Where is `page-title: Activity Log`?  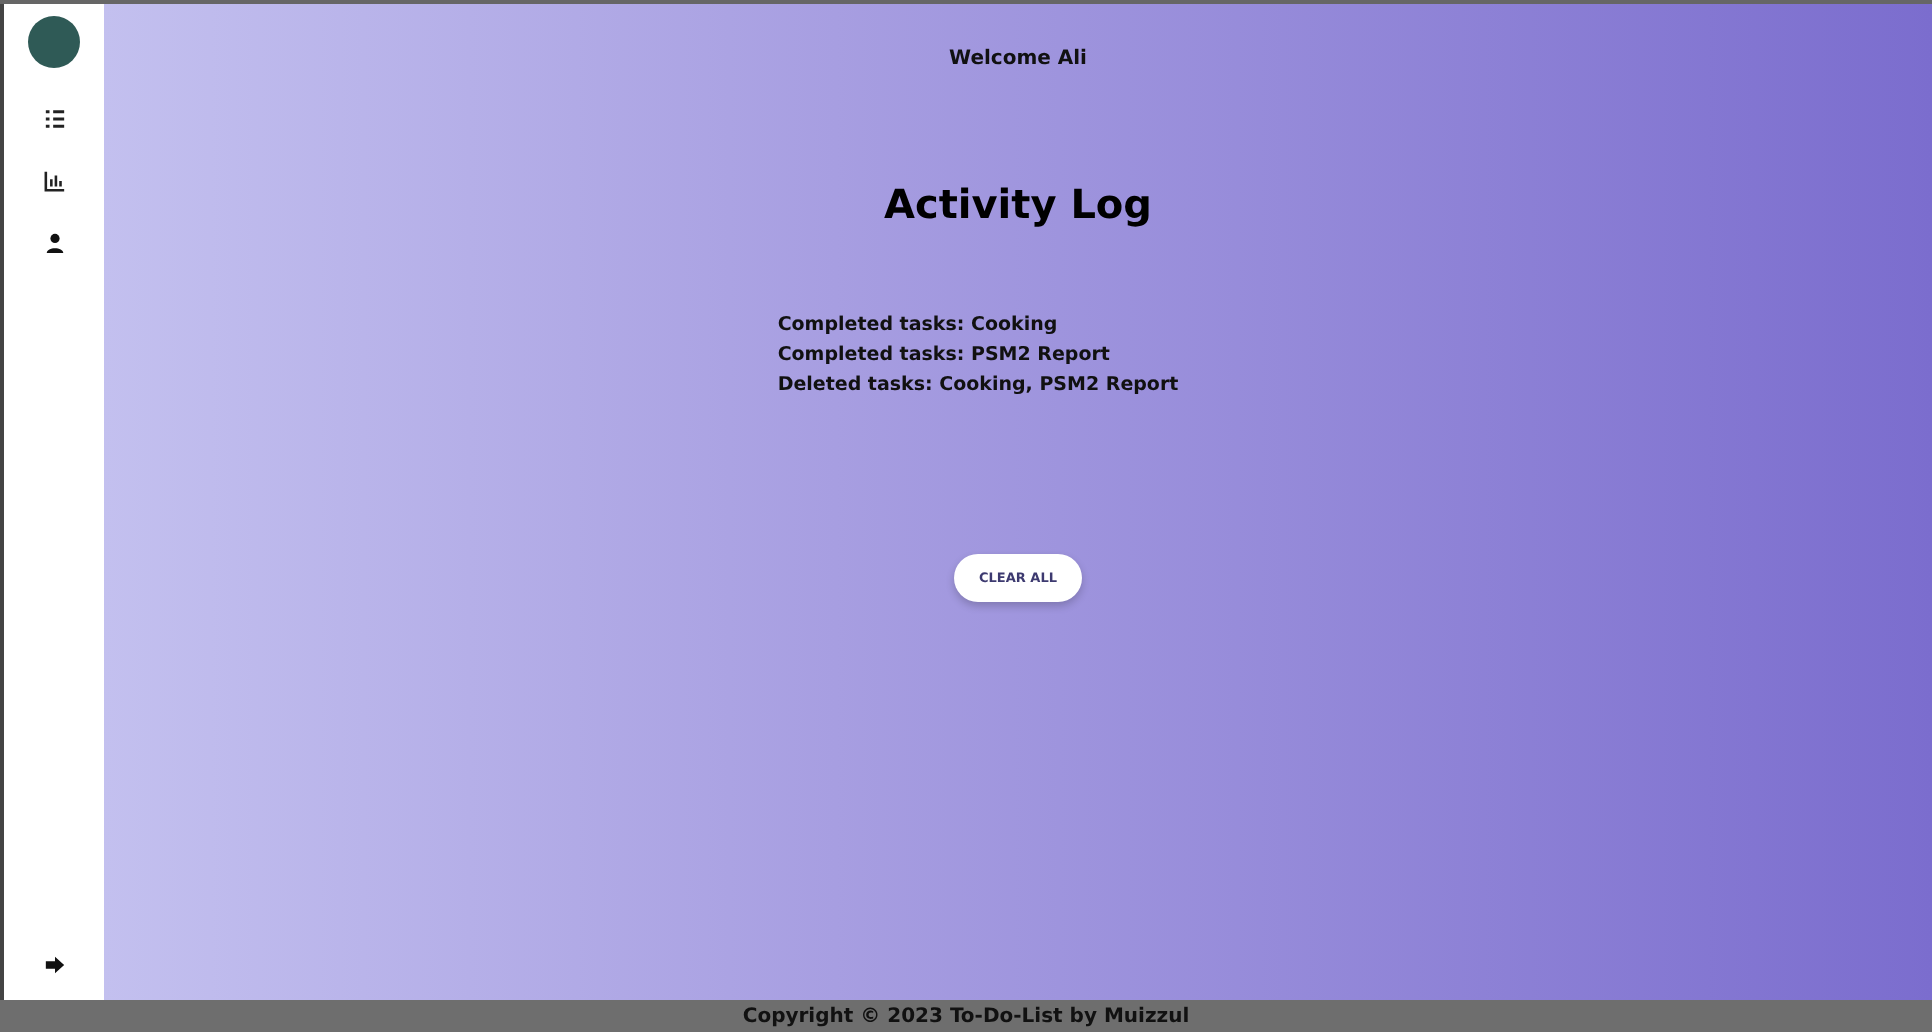 page-title: Activity Log is located at coordinates (1017, 204).